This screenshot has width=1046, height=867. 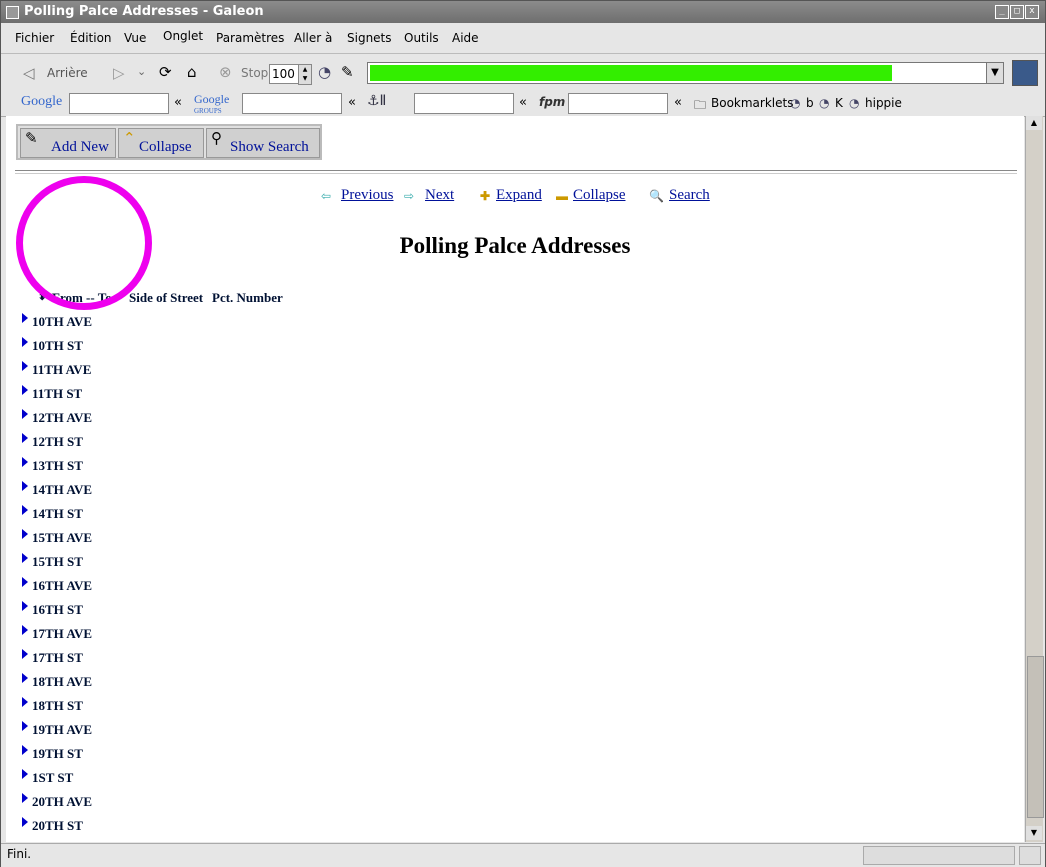 I want to click on home-icon: ⌂, so click(x=192, y=72).